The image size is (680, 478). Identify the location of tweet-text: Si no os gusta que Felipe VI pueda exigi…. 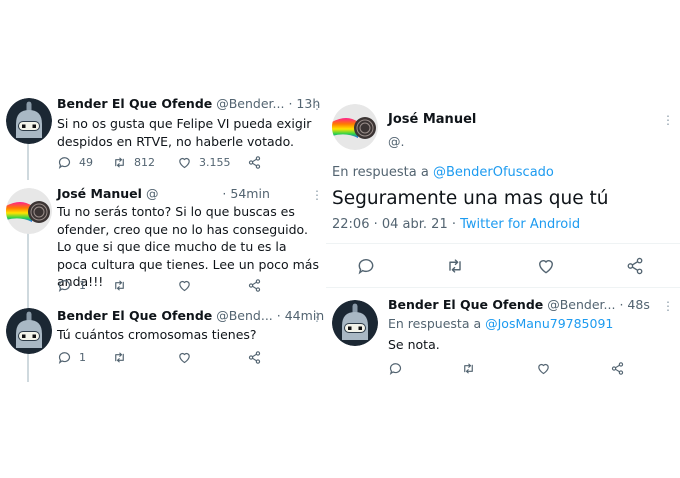
(184, 132).